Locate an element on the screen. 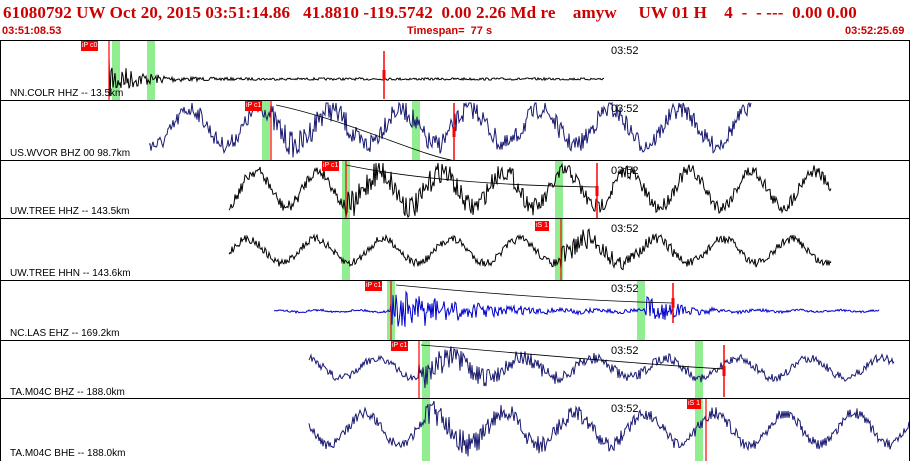 This screenshot has height=461, width=910. waveform-m04c-bhe is located at coordinates (608, 430).